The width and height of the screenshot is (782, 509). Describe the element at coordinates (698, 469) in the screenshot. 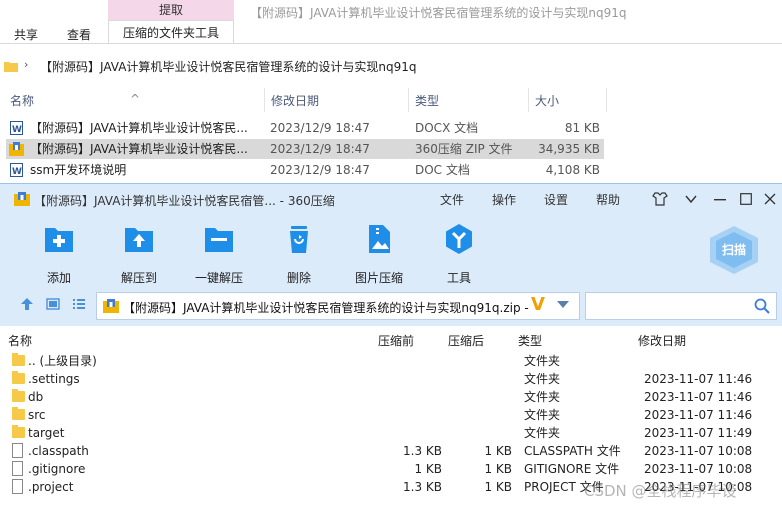

I see `zip-item-date: 2023-11-07 10:08` at that location.